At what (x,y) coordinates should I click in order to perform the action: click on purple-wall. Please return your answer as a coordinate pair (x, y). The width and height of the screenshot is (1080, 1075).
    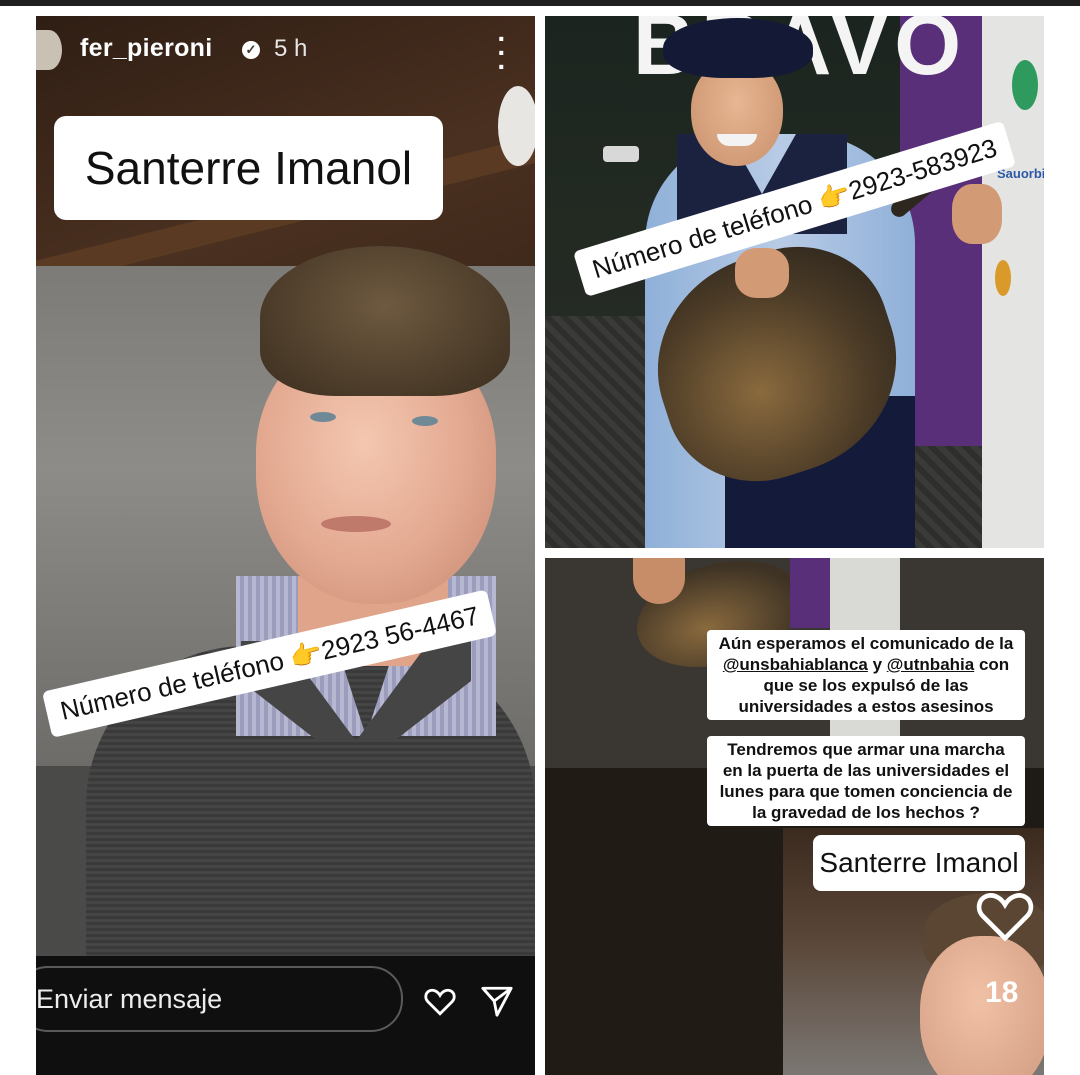
    Looking at the image, I should click on (810, 593).